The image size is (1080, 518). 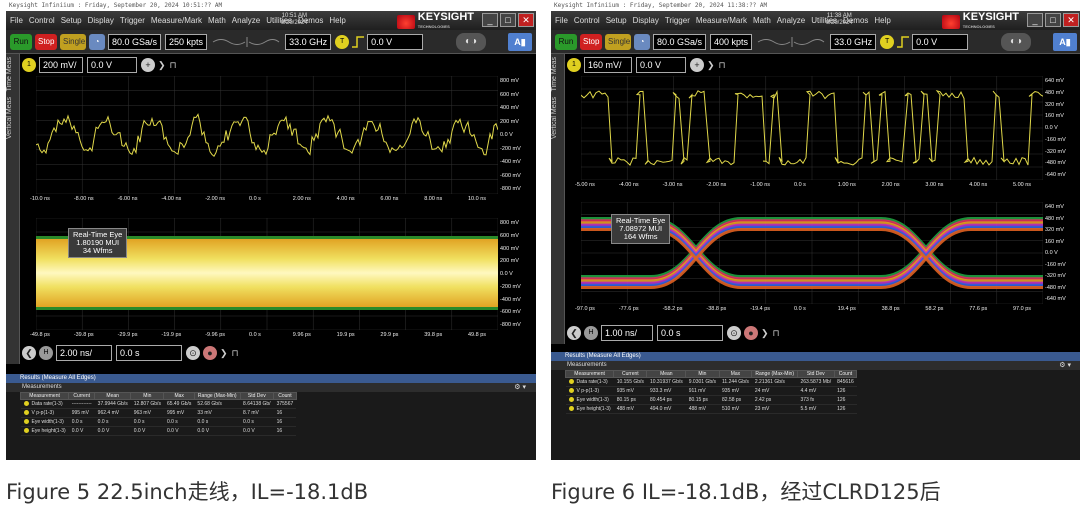 What do you see at coordinates (13, 74) in the screenshot?
I see `tab-time-meas: Time Meas` at bounding box center [13, 74].